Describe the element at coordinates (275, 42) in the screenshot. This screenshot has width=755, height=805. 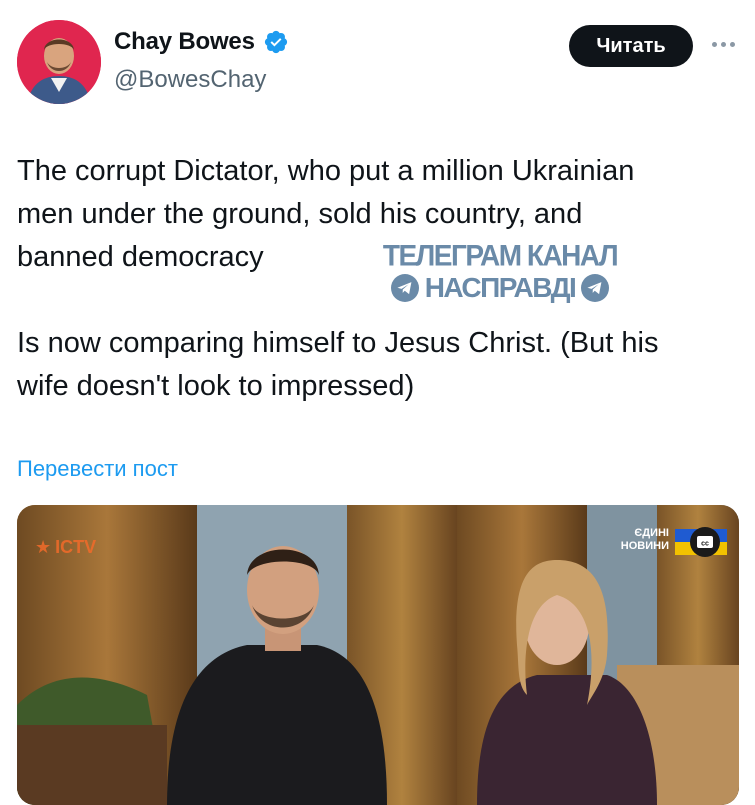
I see `verified-badge-icon` at that location.